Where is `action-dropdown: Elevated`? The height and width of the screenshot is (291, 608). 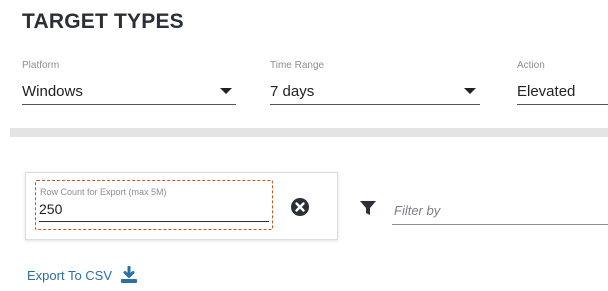
action-dropdown: Elevated is located at coordinates (562, 92).